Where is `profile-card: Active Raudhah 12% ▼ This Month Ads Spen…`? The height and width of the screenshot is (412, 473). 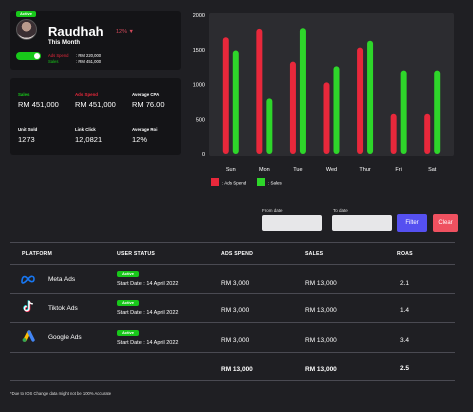
profile-card: Active Raudhah 12% ▼ This Month Ads Spen… is located at coordinates (95, 40).